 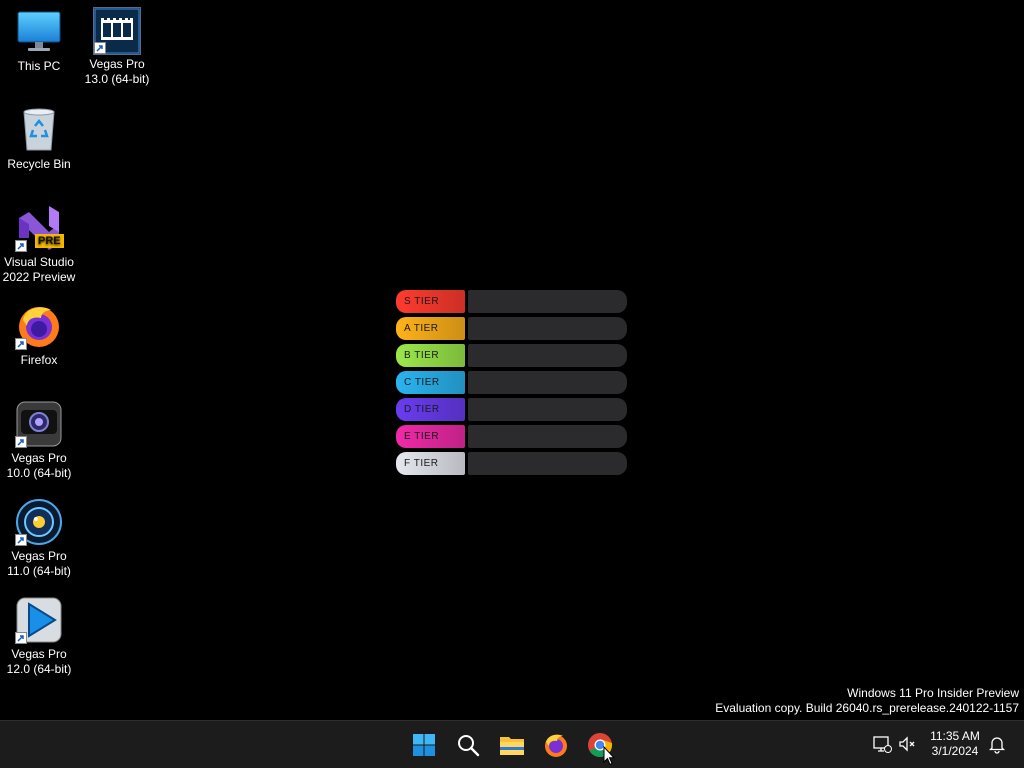 What do you see at coordinates (933, 693) in the screenshot?
I see `watermark-edition: Windows 11 Pro Insider Preview` at bounding box center [933, 693].